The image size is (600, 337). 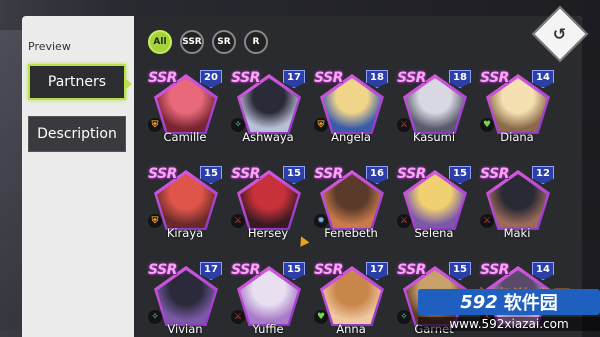 I want to click on partner-card: SSR 15 ⚔ Hersey, so click(x=268, y=205).